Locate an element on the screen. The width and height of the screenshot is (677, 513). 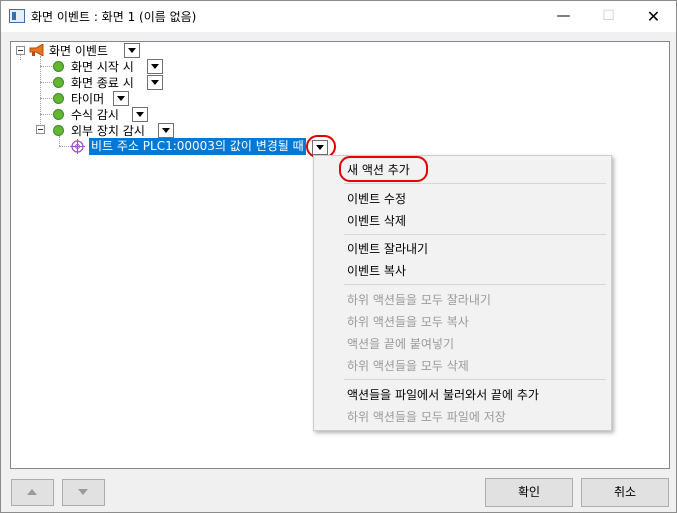
menu-item-cut-all-actions: 하위 액션들을 모두 잘라내기 is located at coordinates (419, 300).